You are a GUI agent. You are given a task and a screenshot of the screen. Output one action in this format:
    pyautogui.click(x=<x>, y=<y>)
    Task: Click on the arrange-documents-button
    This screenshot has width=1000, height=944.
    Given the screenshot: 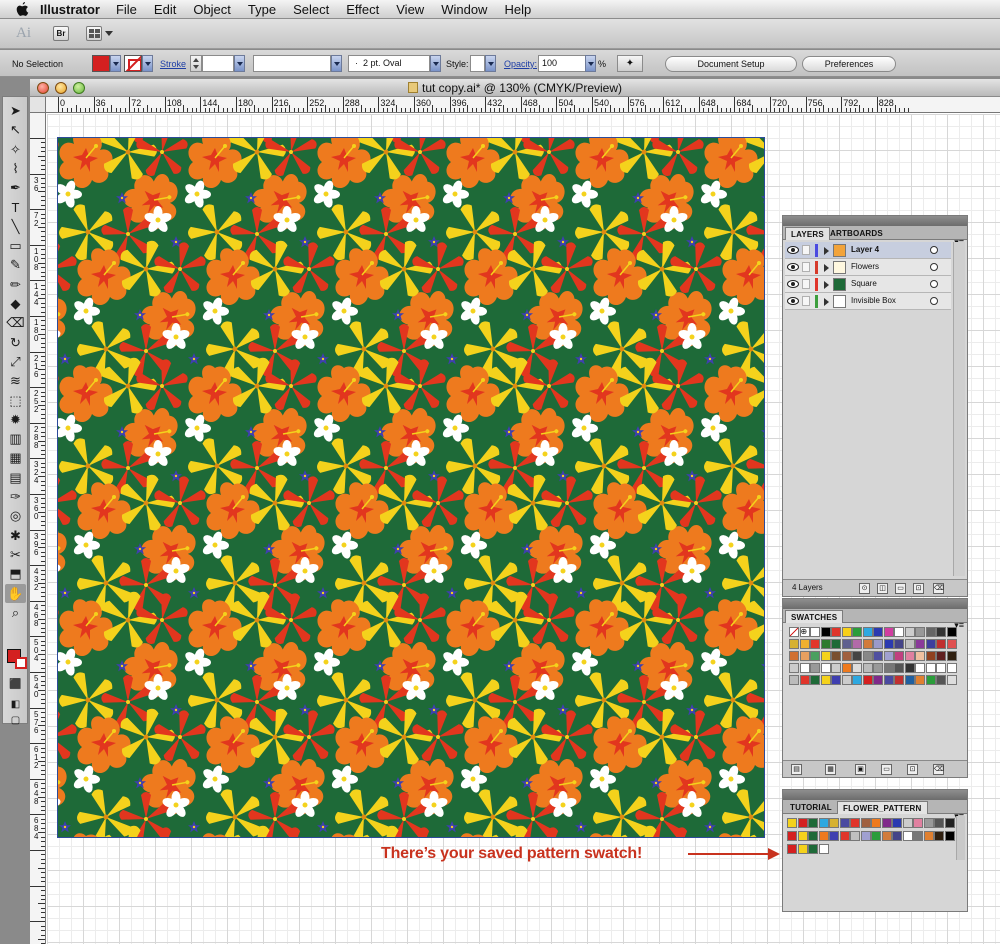 What is the action you would take?
    pyautogui.click(x=94, y=33)
    